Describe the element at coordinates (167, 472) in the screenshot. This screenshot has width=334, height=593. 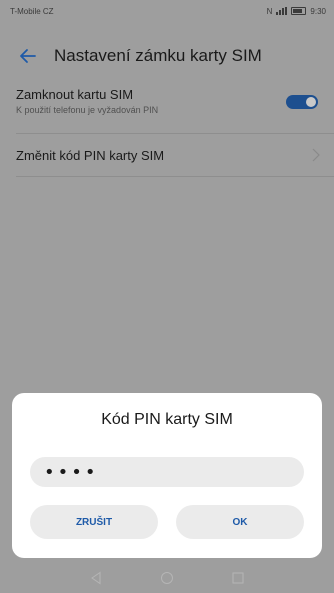
I see `pin-input` at that location.